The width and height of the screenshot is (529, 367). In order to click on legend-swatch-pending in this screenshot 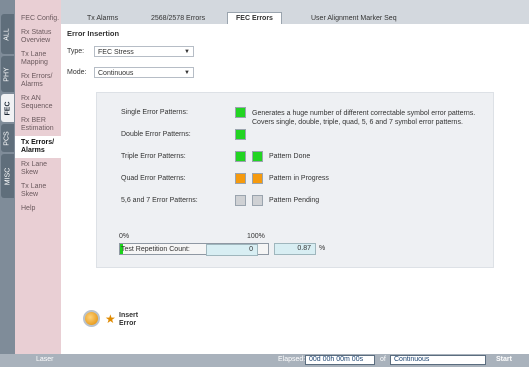, I will do `click(257, 200)`.